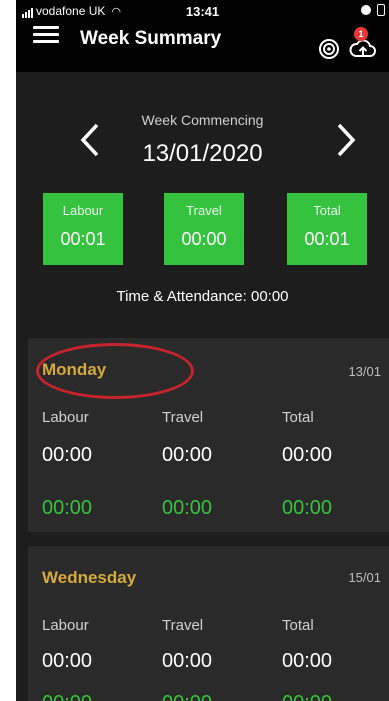  What do you see at coordinates (329, 49) in the screenshot?
I see `target-icon` at bounding box center [329, 49].